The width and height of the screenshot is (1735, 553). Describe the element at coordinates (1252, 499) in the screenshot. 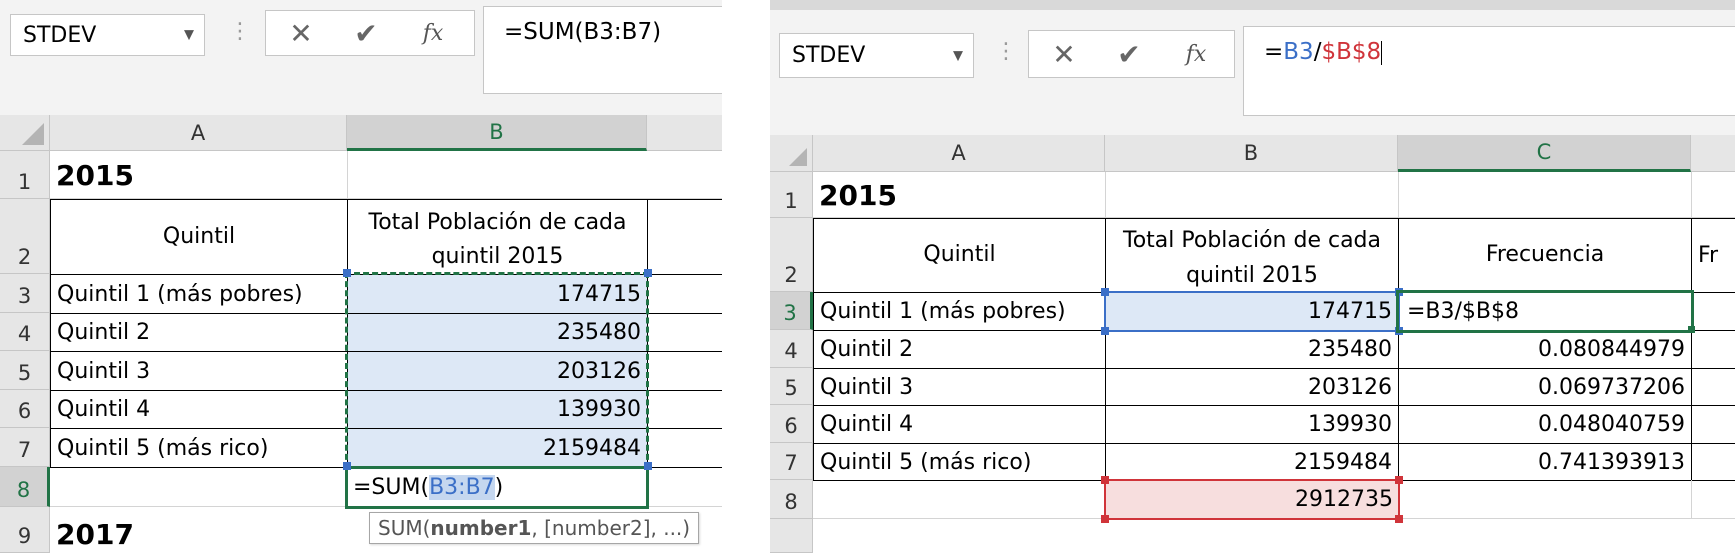

I see `cell-b8: 2912735` at that location.